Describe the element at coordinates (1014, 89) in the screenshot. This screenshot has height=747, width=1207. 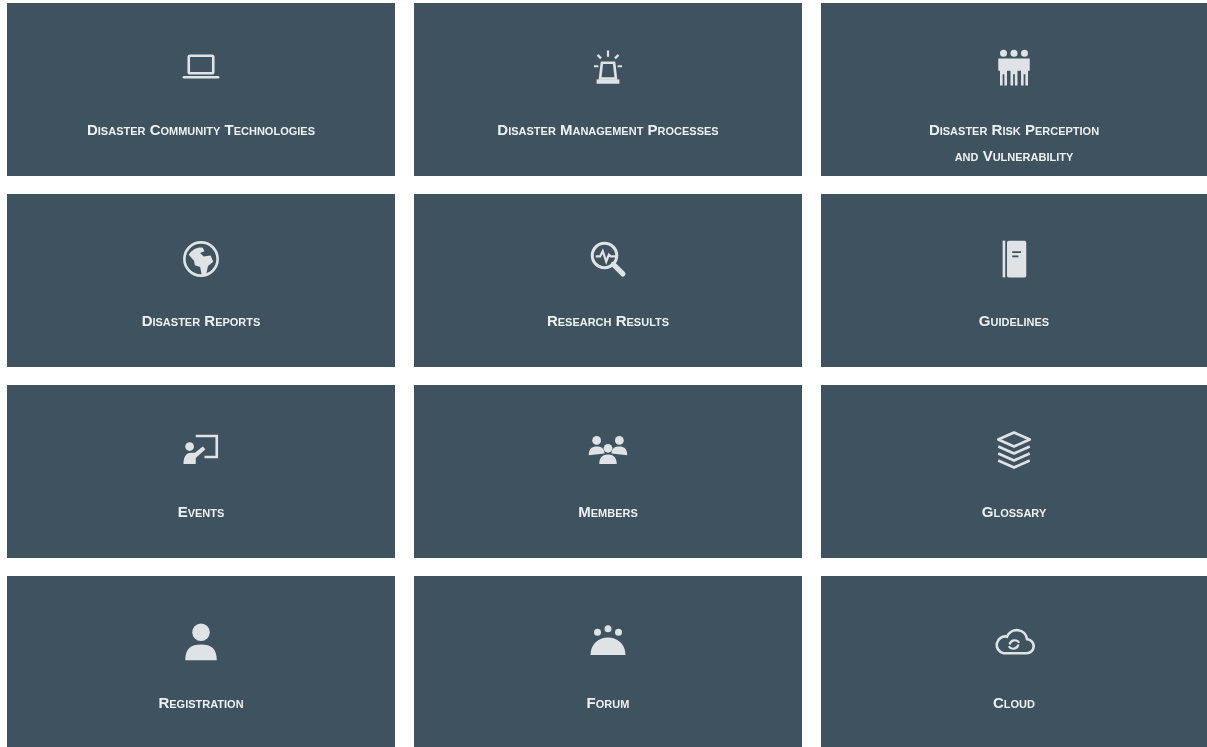
I see `category-tile: Disaster Risk Perception and Vulnerability` at that location.